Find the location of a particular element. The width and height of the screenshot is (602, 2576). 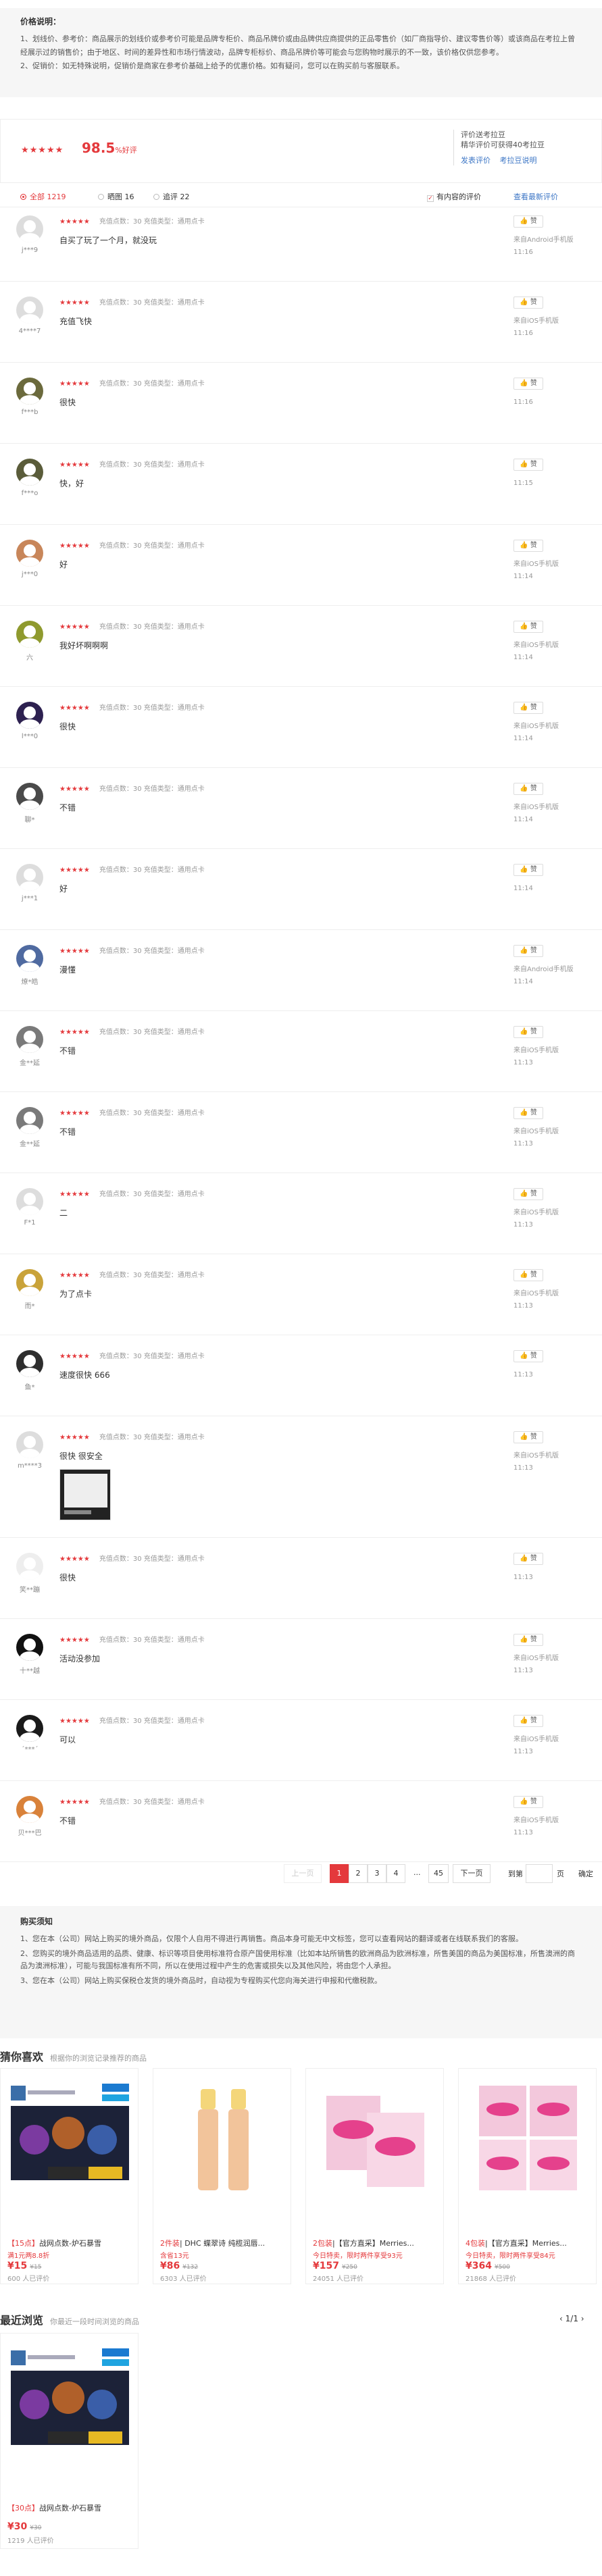

recent-pager: ‹ 1/1 › is located at coordinates (572, 2318).